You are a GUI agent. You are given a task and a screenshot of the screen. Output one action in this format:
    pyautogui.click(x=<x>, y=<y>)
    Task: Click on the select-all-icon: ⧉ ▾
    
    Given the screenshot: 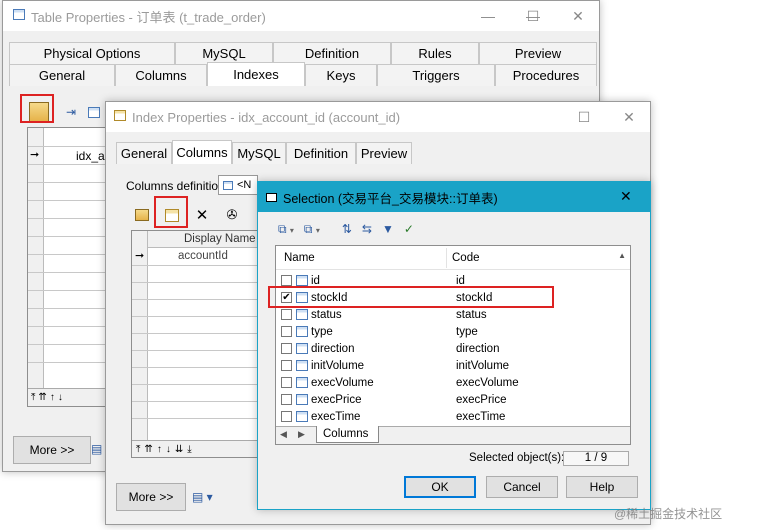 What is the action you would take?
    pyautogui.click(x=286, y=229)
    